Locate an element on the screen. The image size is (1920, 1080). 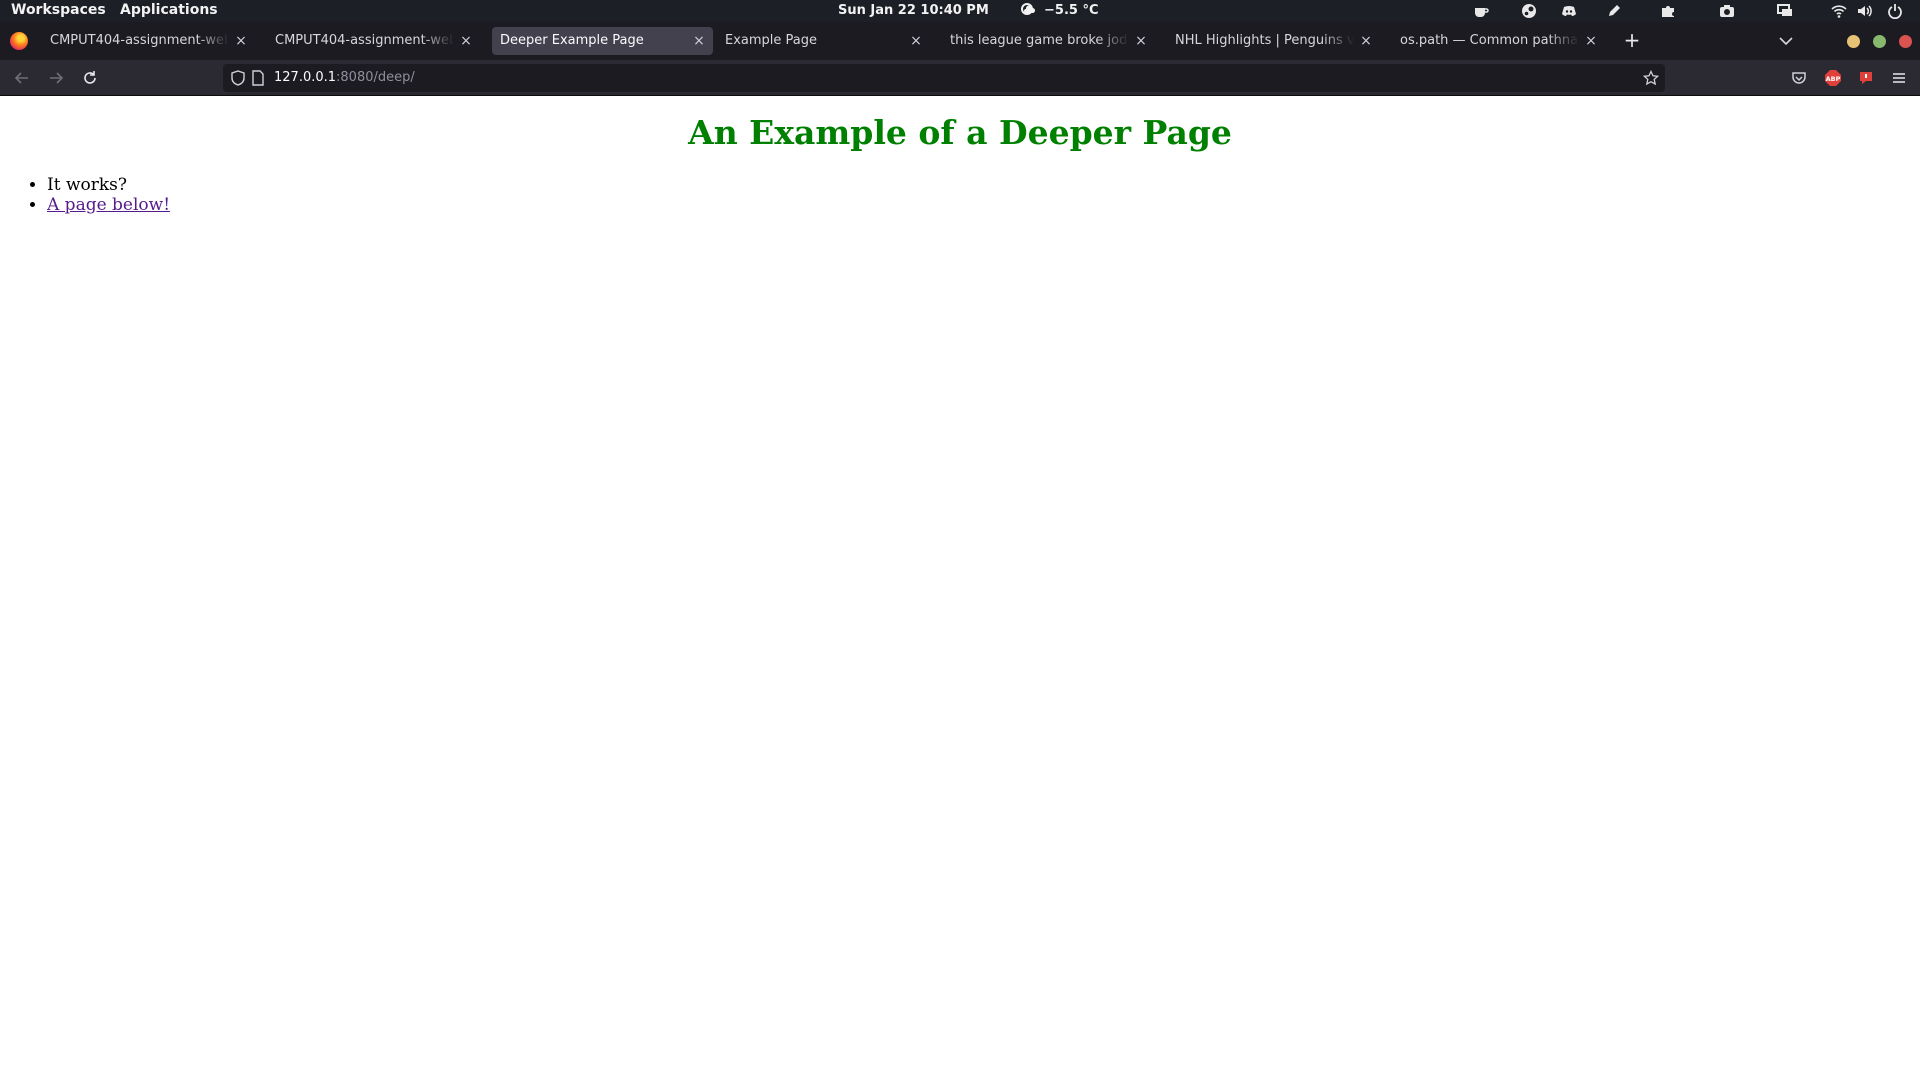
tab-nhl-highlights: NHL Highlights | Penguins vs. Devils × is located at coordinates (1273, 41).